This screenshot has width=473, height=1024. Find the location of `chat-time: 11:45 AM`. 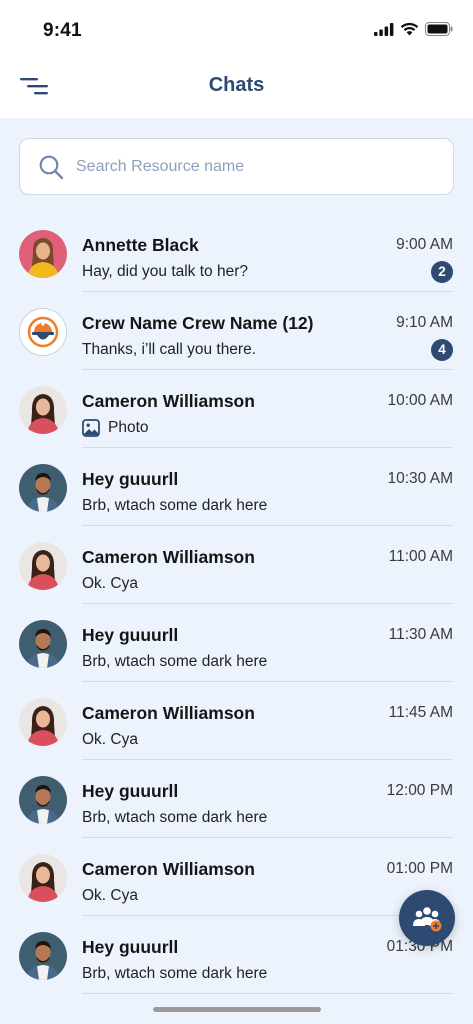

chat-time: 11:45 AM is located at coordinates (420, 712).